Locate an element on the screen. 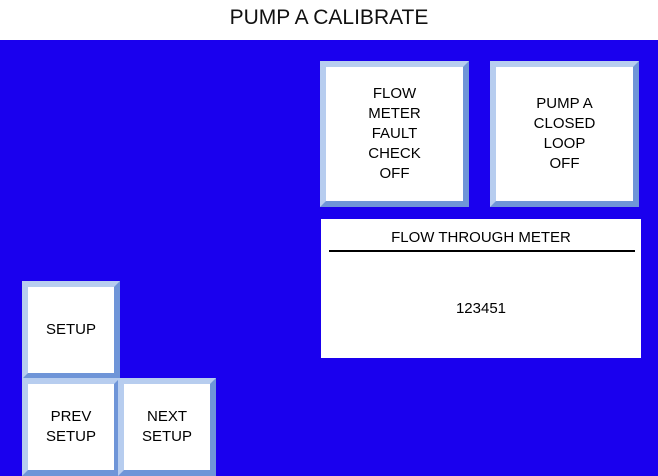 The width and height of the screenshot is (658, 476). pump-a-closed-loop-button: PUMP A CLOSED LOOP OFF is located at coordinates (564, 134).